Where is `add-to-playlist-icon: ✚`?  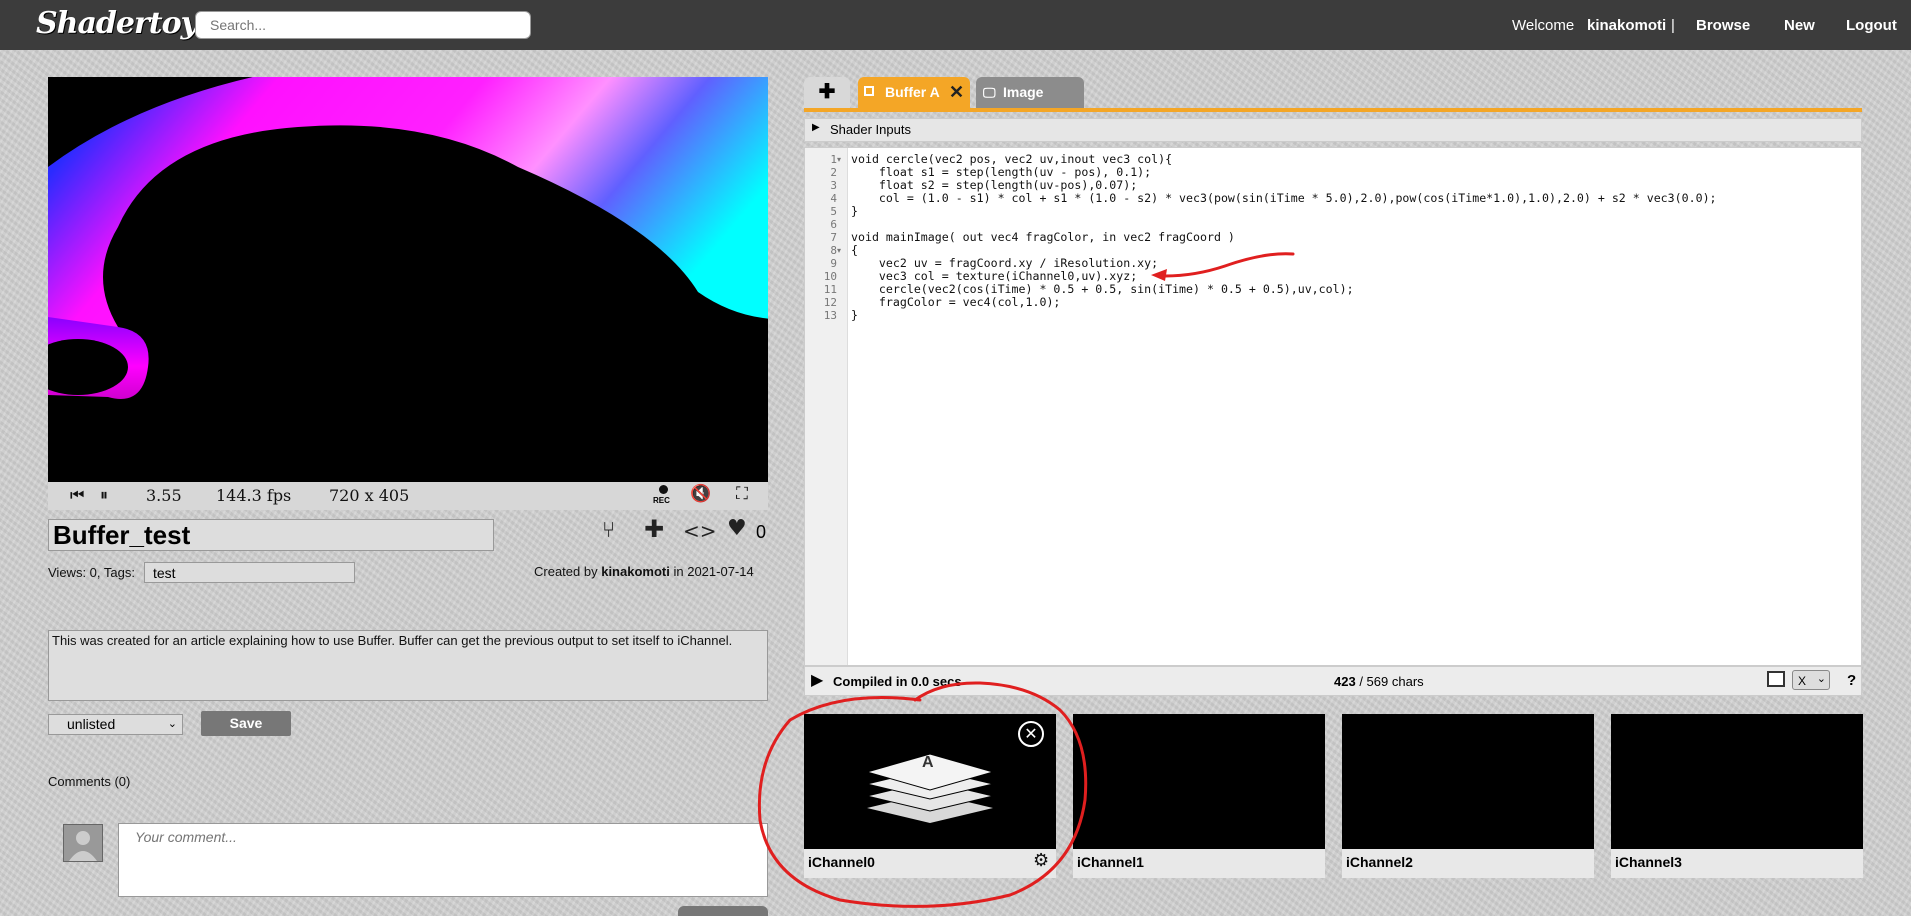 add-to-playlist-icon: ✚ is located at coordinates (654, 529).